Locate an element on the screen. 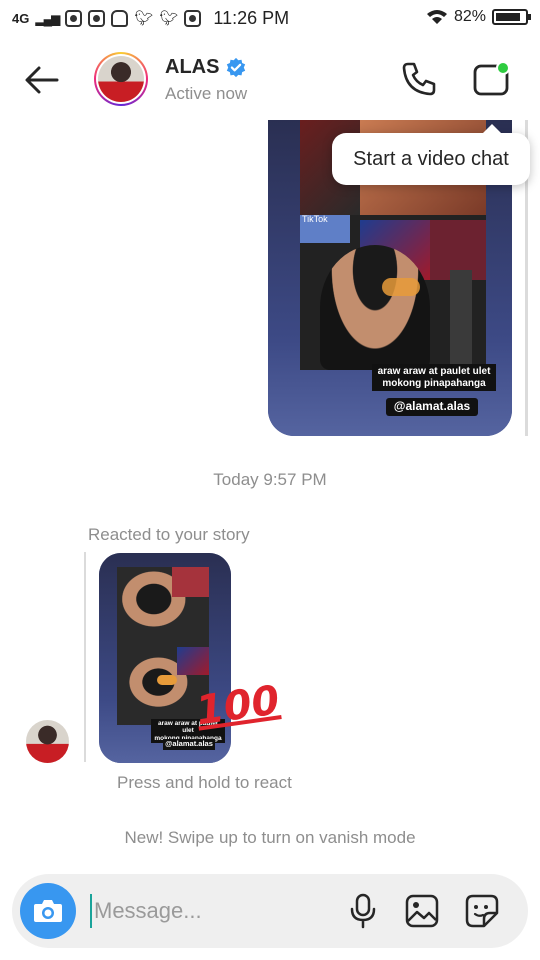 The height and width of the screenshot is (960, 540). active-status: Active now is located at coordinates (206, 93).